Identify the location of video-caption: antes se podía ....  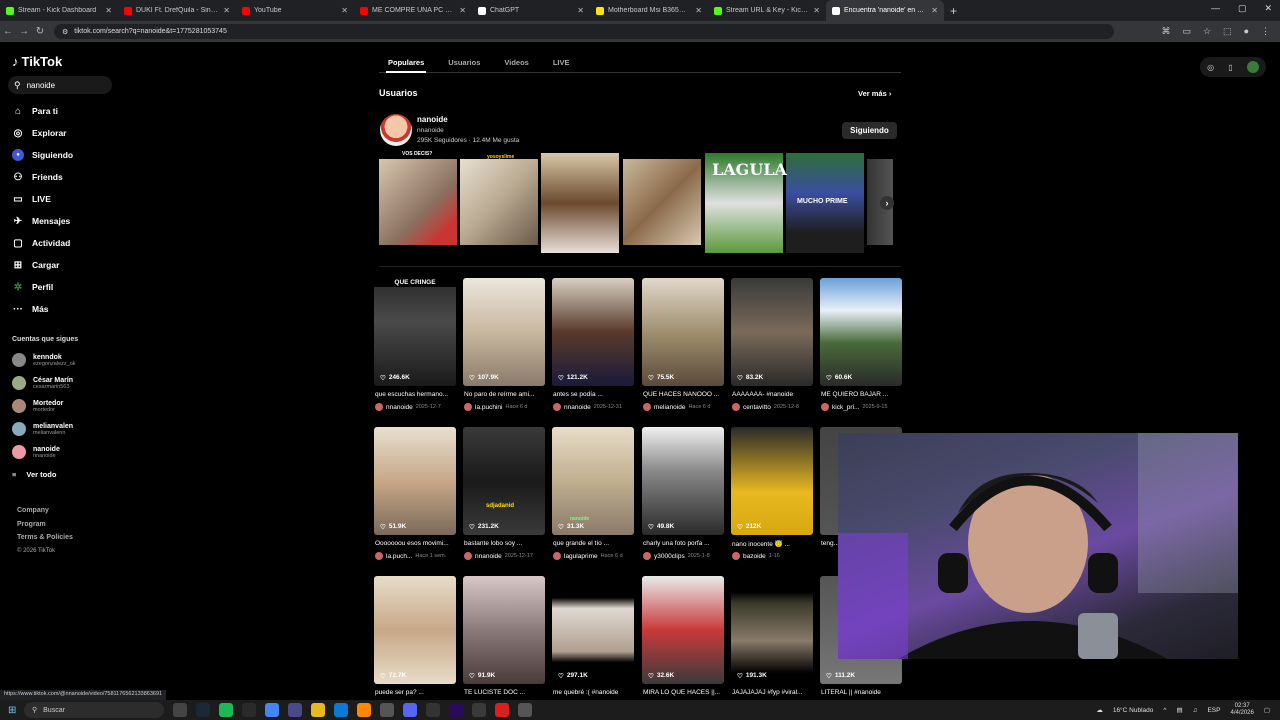
(595, 394).